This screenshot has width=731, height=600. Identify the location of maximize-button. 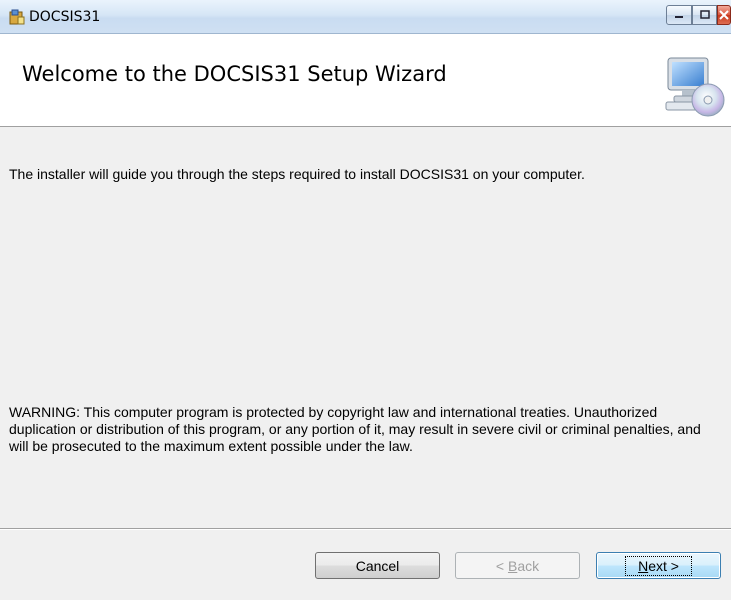
(704, 15).